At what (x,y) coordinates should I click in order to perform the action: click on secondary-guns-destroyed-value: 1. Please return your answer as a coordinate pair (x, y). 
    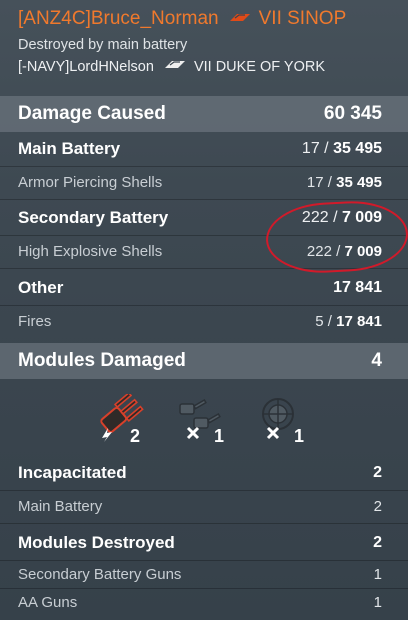
    Looking at the image, I should click on (377, 574).